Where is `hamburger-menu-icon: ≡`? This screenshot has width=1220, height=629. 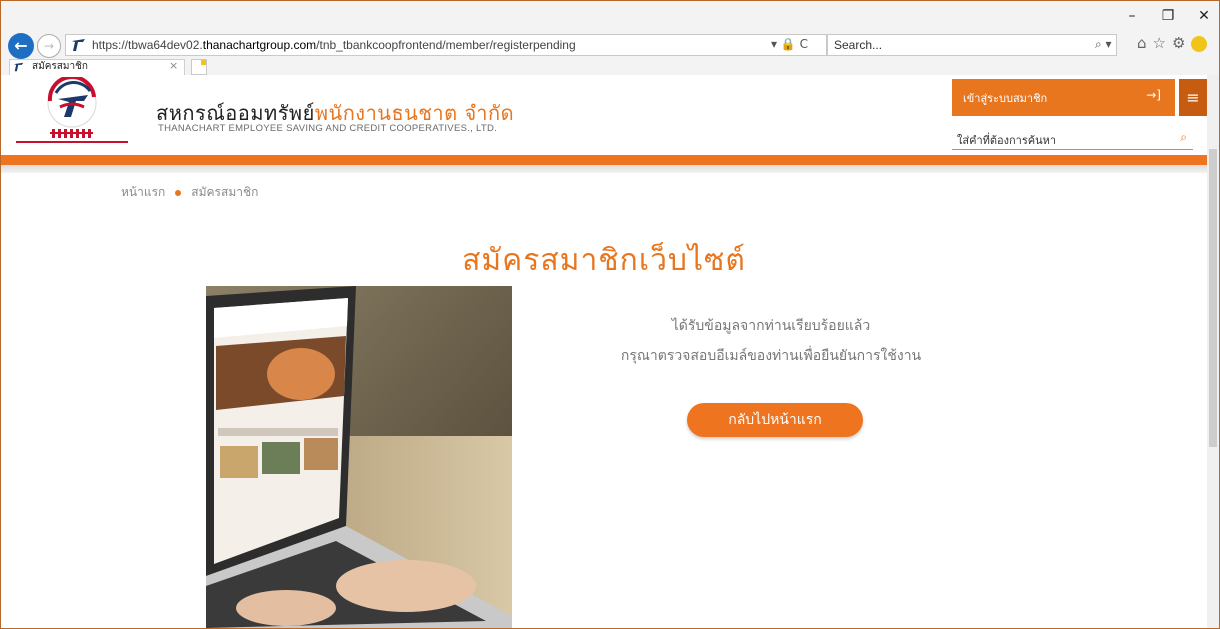
hamburger-menu-icon: ≡ is located at coordinates (1193, 97).